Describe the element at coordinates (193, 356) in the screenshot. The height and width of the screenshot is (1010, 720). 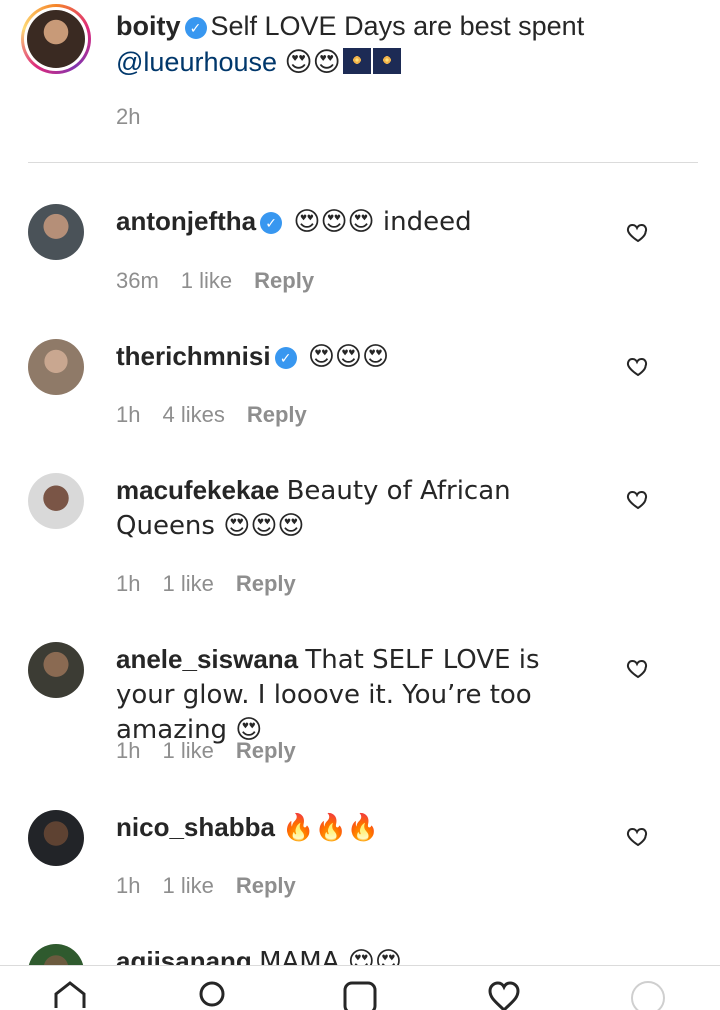
I see `commenter-username: therichmnisi` at that location.